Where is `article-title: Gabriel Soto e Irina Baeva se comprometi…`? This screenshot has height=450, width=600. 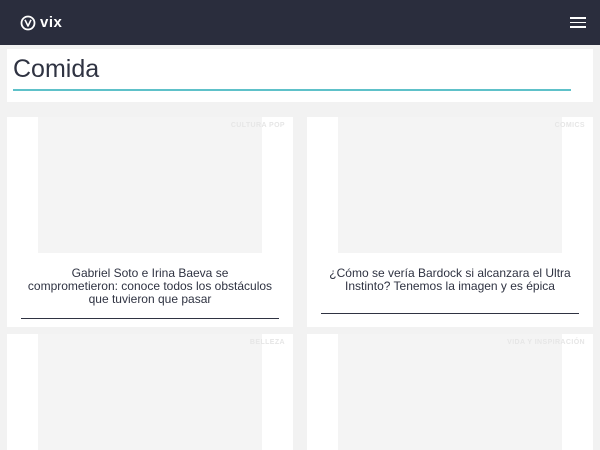
article-title: Gabriel Soto e Irina Baeva se comprometi… is located at coordinates (150, 286).